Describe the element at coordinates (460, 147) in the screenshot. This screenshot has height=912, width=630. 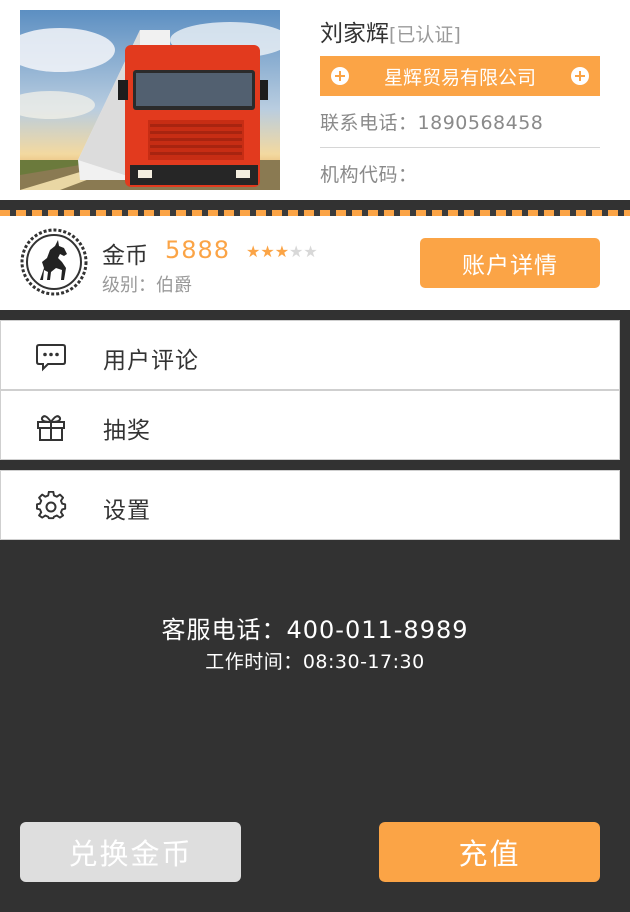
I see `divider` at that location.